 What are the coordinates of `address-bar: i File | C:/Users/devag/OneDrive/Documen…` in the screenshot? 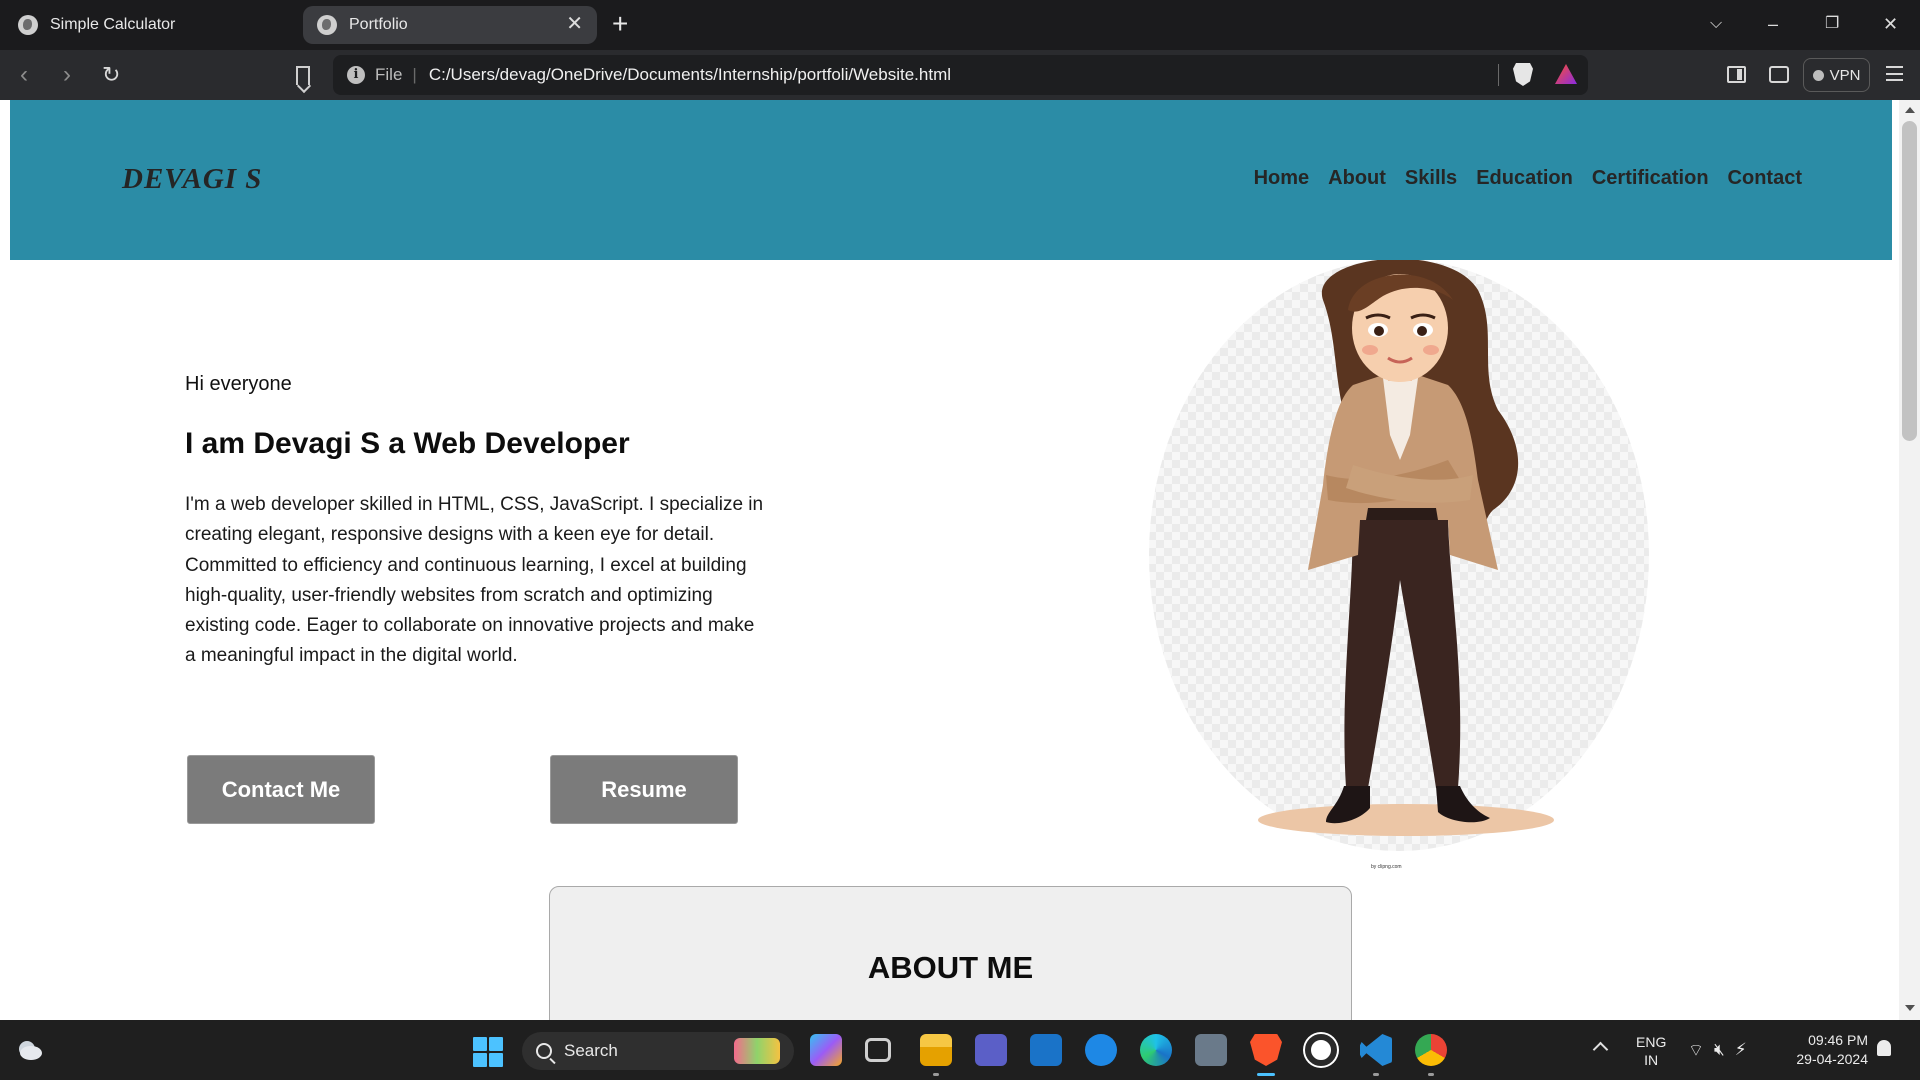 It's located at (960, 75).